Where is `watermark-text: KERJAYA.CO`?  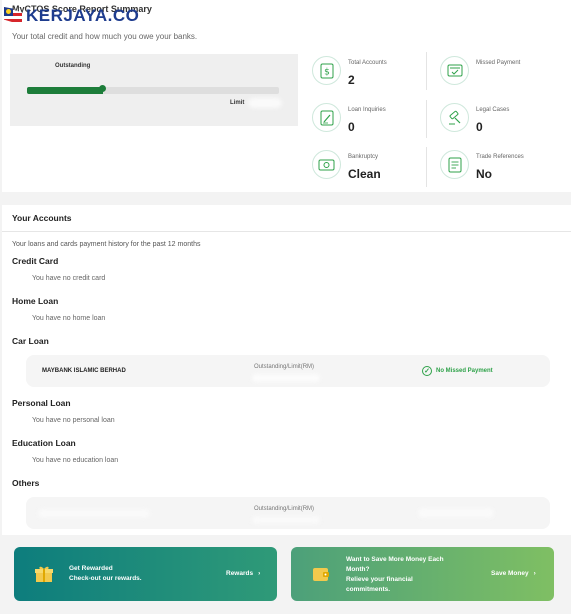 watermark-text: KERJAYA.CO is located at coordinates (83, 15).